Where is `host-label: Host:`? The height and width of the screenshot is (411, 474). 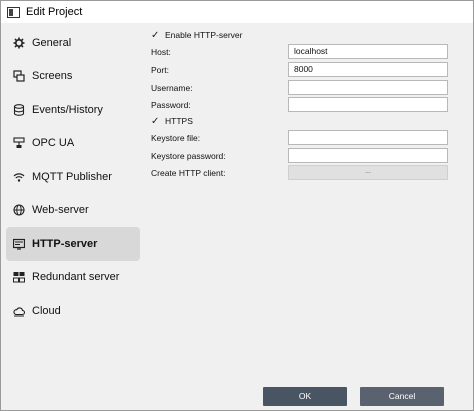
host-label: Host: is located at coordinates (161, 52).